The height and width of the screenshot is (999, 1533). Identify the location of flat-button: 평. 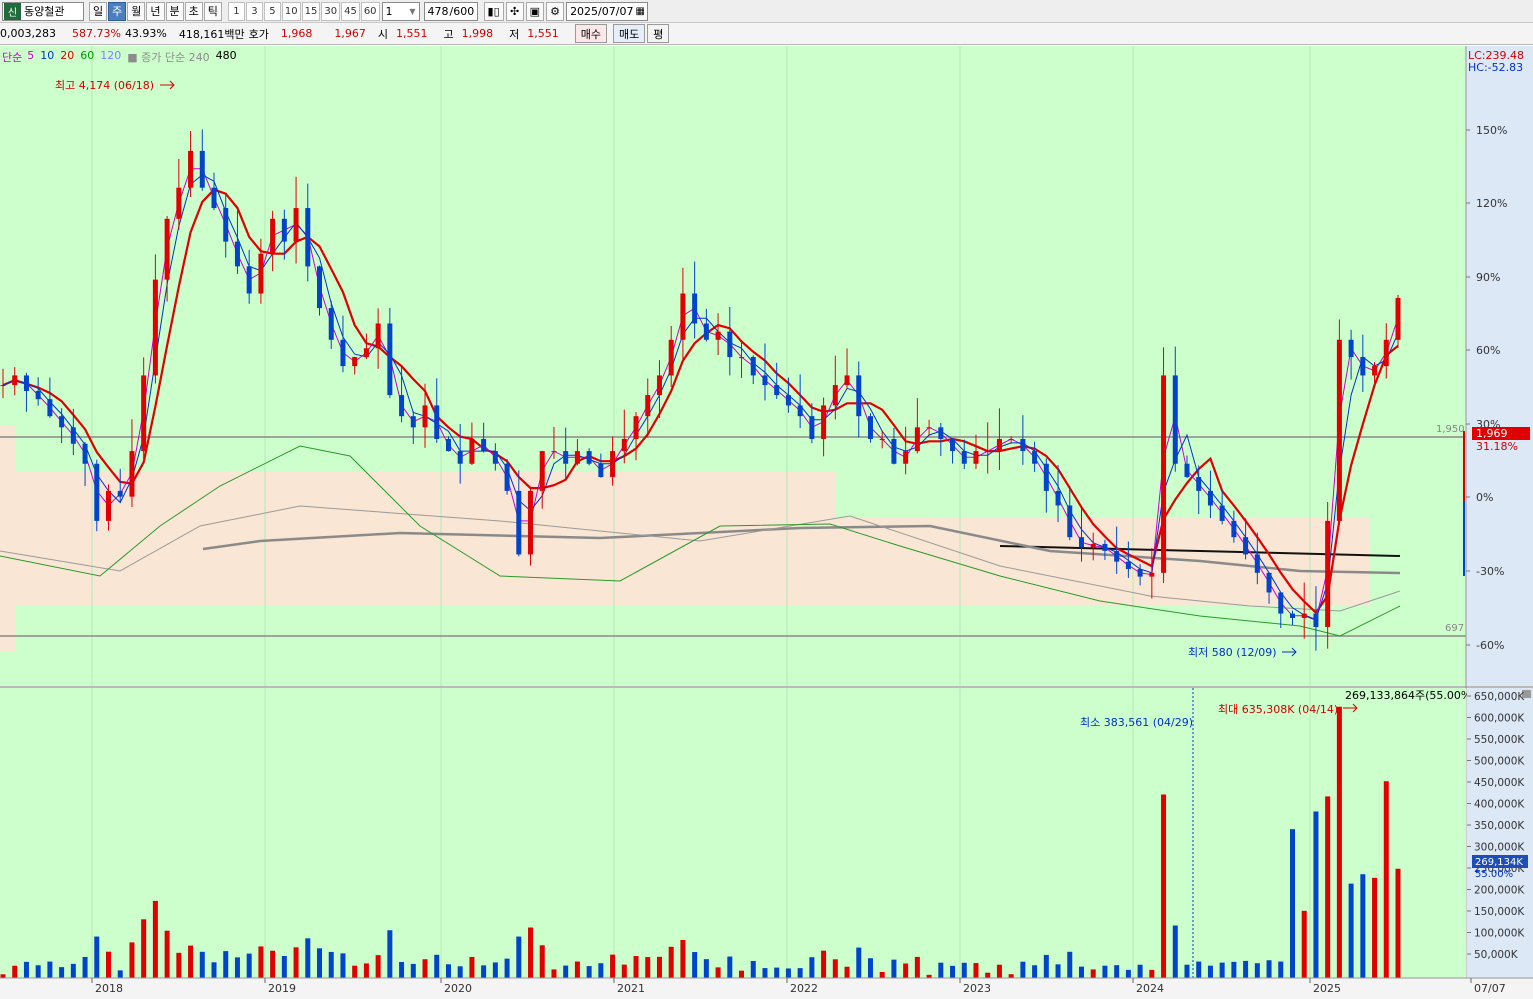
(658, 33).